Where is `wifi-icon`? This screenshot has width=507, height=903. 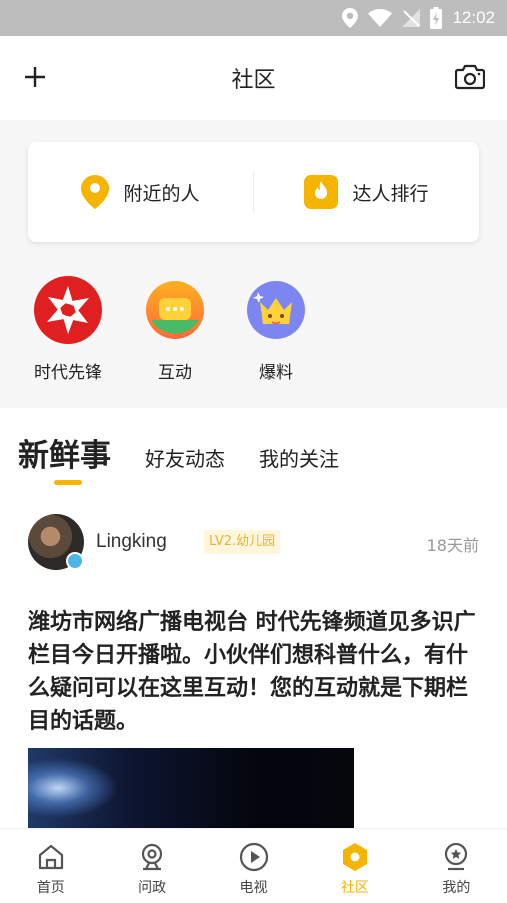 wifi-icon is located at coordinates (380, 18).